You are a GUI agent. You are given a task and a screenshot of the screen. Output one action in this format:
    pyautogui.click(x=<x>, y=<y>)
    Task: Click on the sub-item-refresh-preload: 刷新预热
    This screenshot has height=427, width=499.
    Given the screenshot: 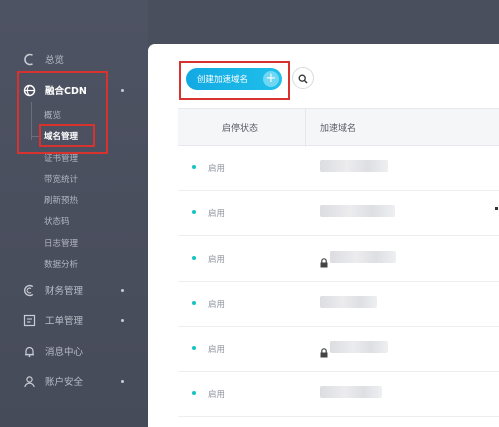 What is the action you would take?
    pyautogui.click(x=61, y=200)
    